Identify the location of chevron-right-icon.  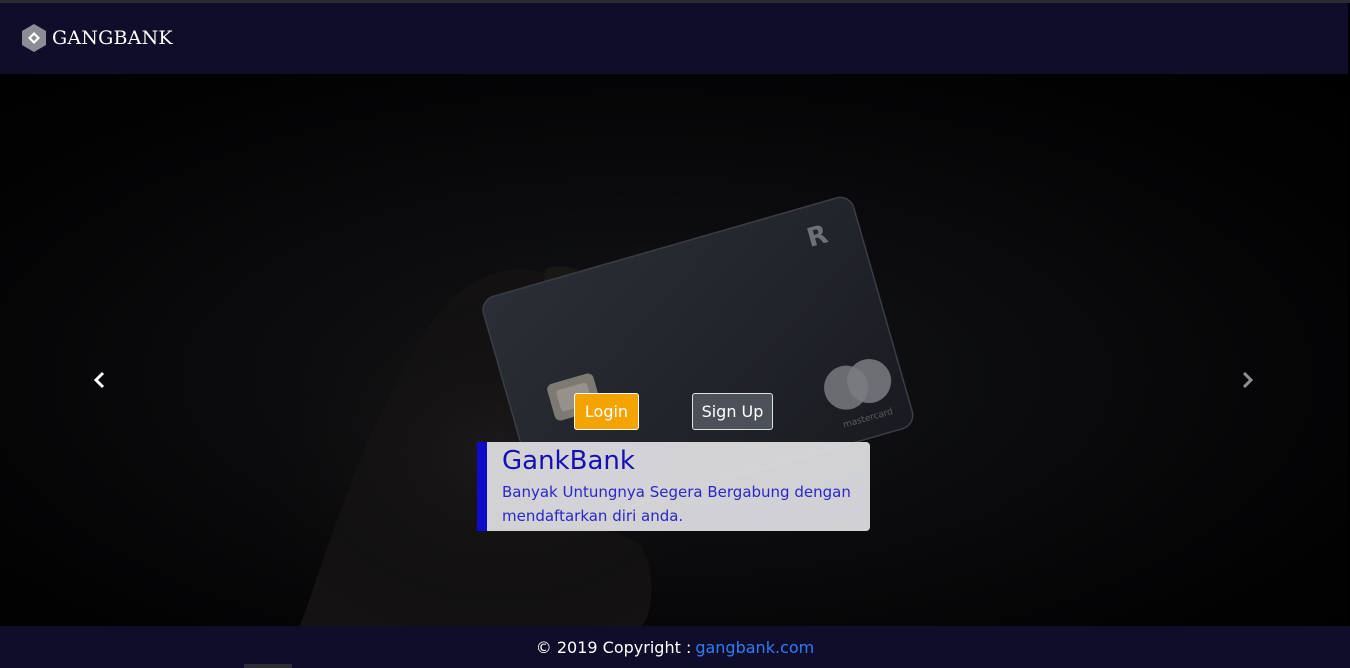
(1247, 380).